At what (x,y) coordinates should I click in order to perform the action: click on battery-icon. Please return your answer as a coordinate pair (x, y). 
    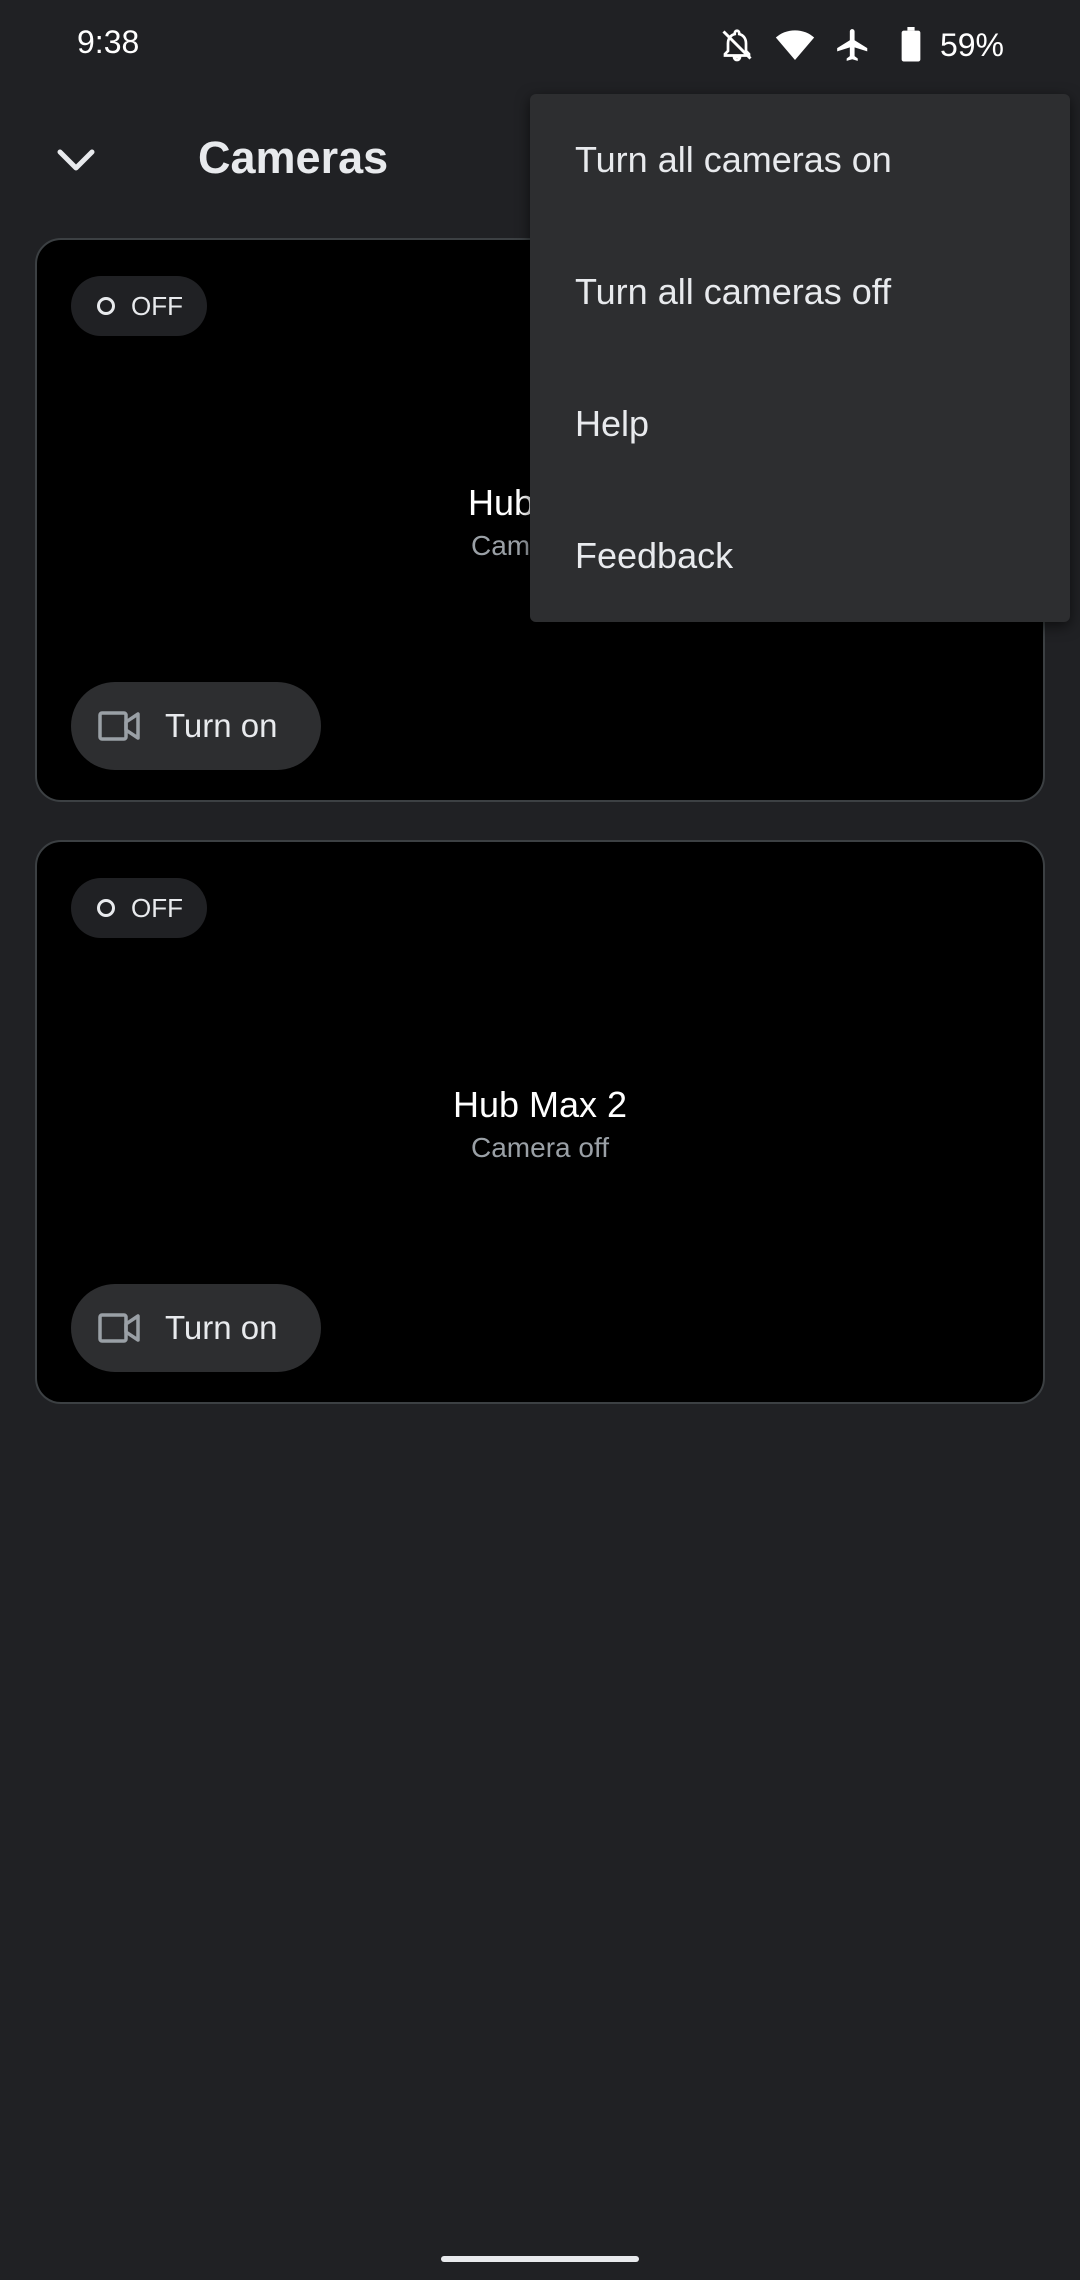
    Looking at the image, I should click on (911, 45).